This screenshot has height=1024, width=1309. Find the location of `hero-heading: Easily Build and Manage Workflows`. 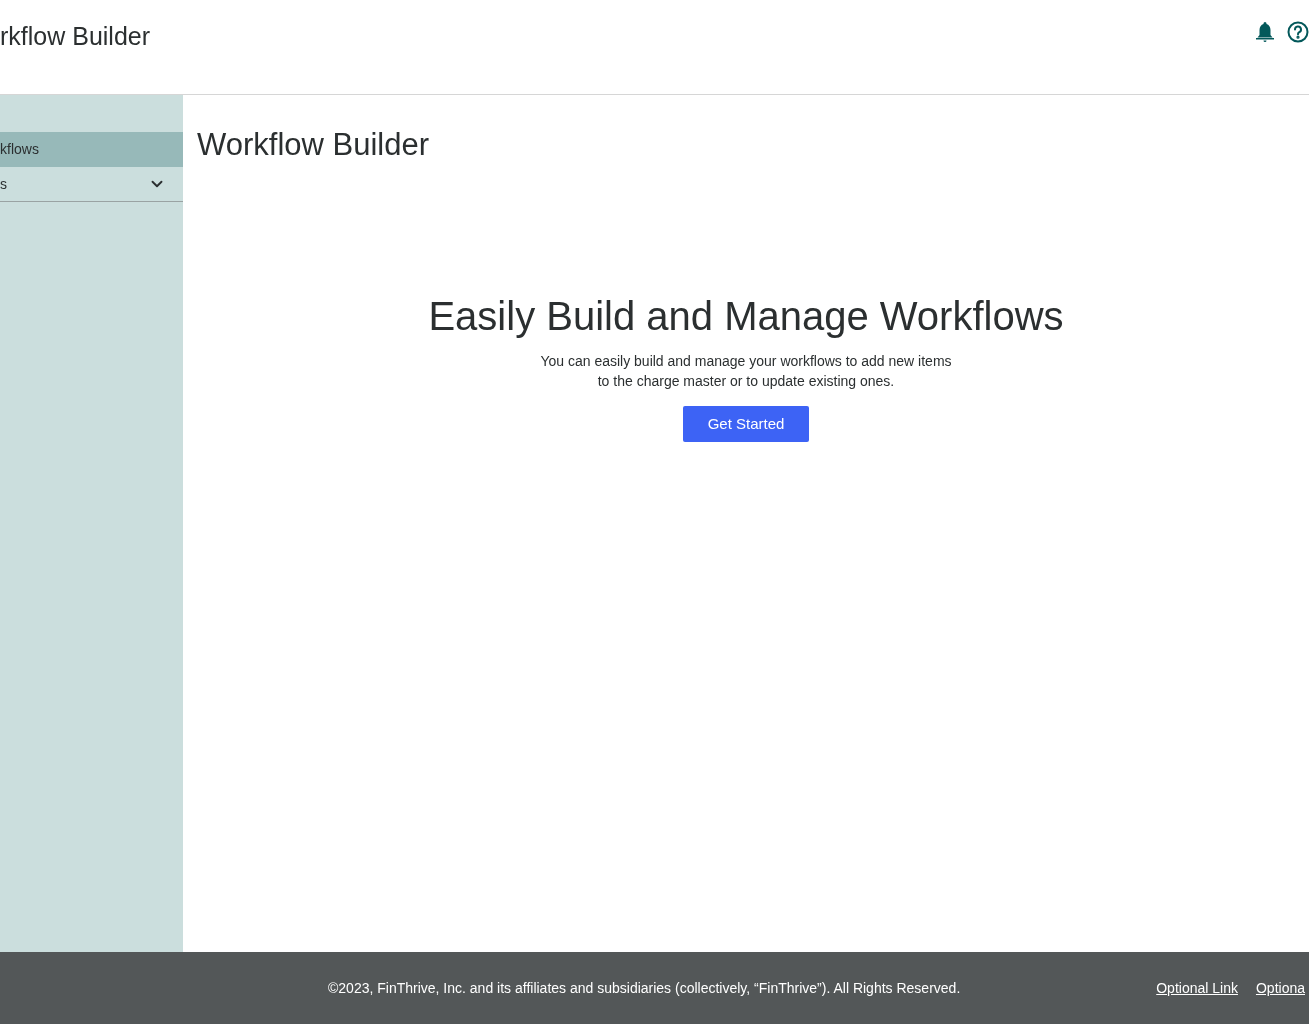

hero-heading: Easily Build and Manage Workflows is located at coordinates (746, 316).